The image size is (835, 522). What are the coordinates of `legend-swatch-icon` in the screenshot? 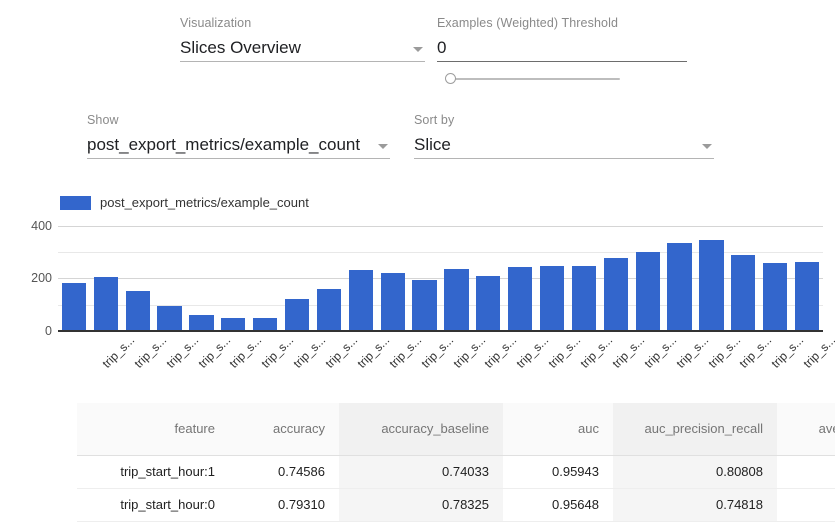 It's located at (75, 202).